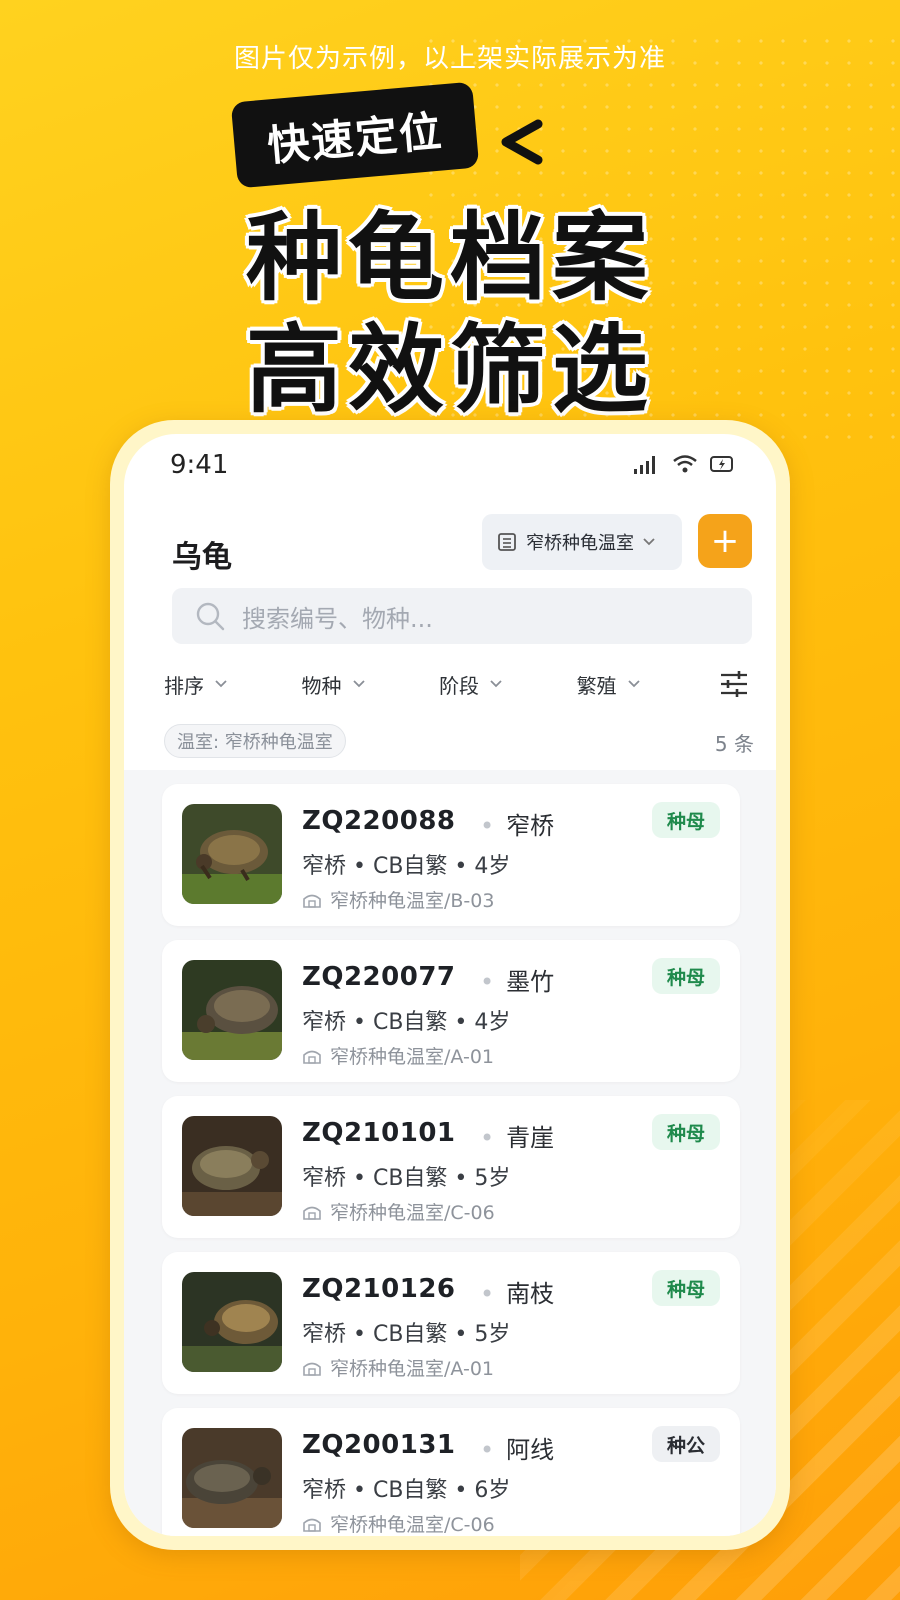  What do you see at coordinates (686, 1444) in the screenshot?
I see `role-badge: 种公` at bounding box center [686, 1444].